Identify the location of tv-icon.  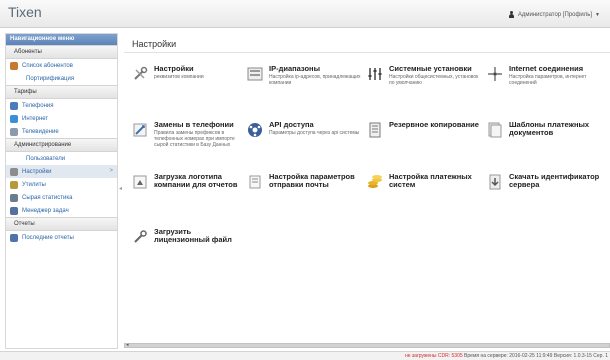
(14, 131).